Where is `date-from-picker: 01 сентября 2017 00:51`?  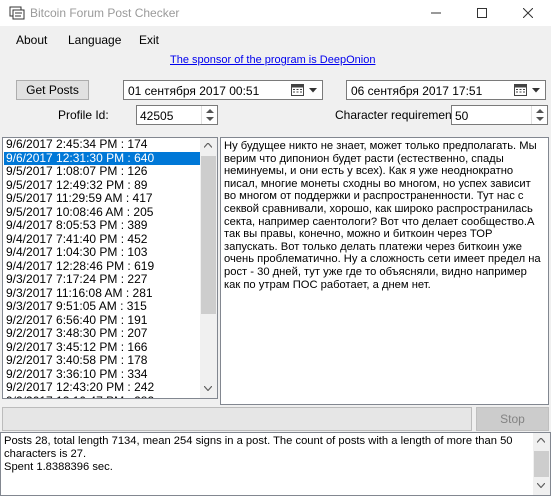
date-from-picker: 01 сентября 2017 00:51 is located at coordinates (223, 90).